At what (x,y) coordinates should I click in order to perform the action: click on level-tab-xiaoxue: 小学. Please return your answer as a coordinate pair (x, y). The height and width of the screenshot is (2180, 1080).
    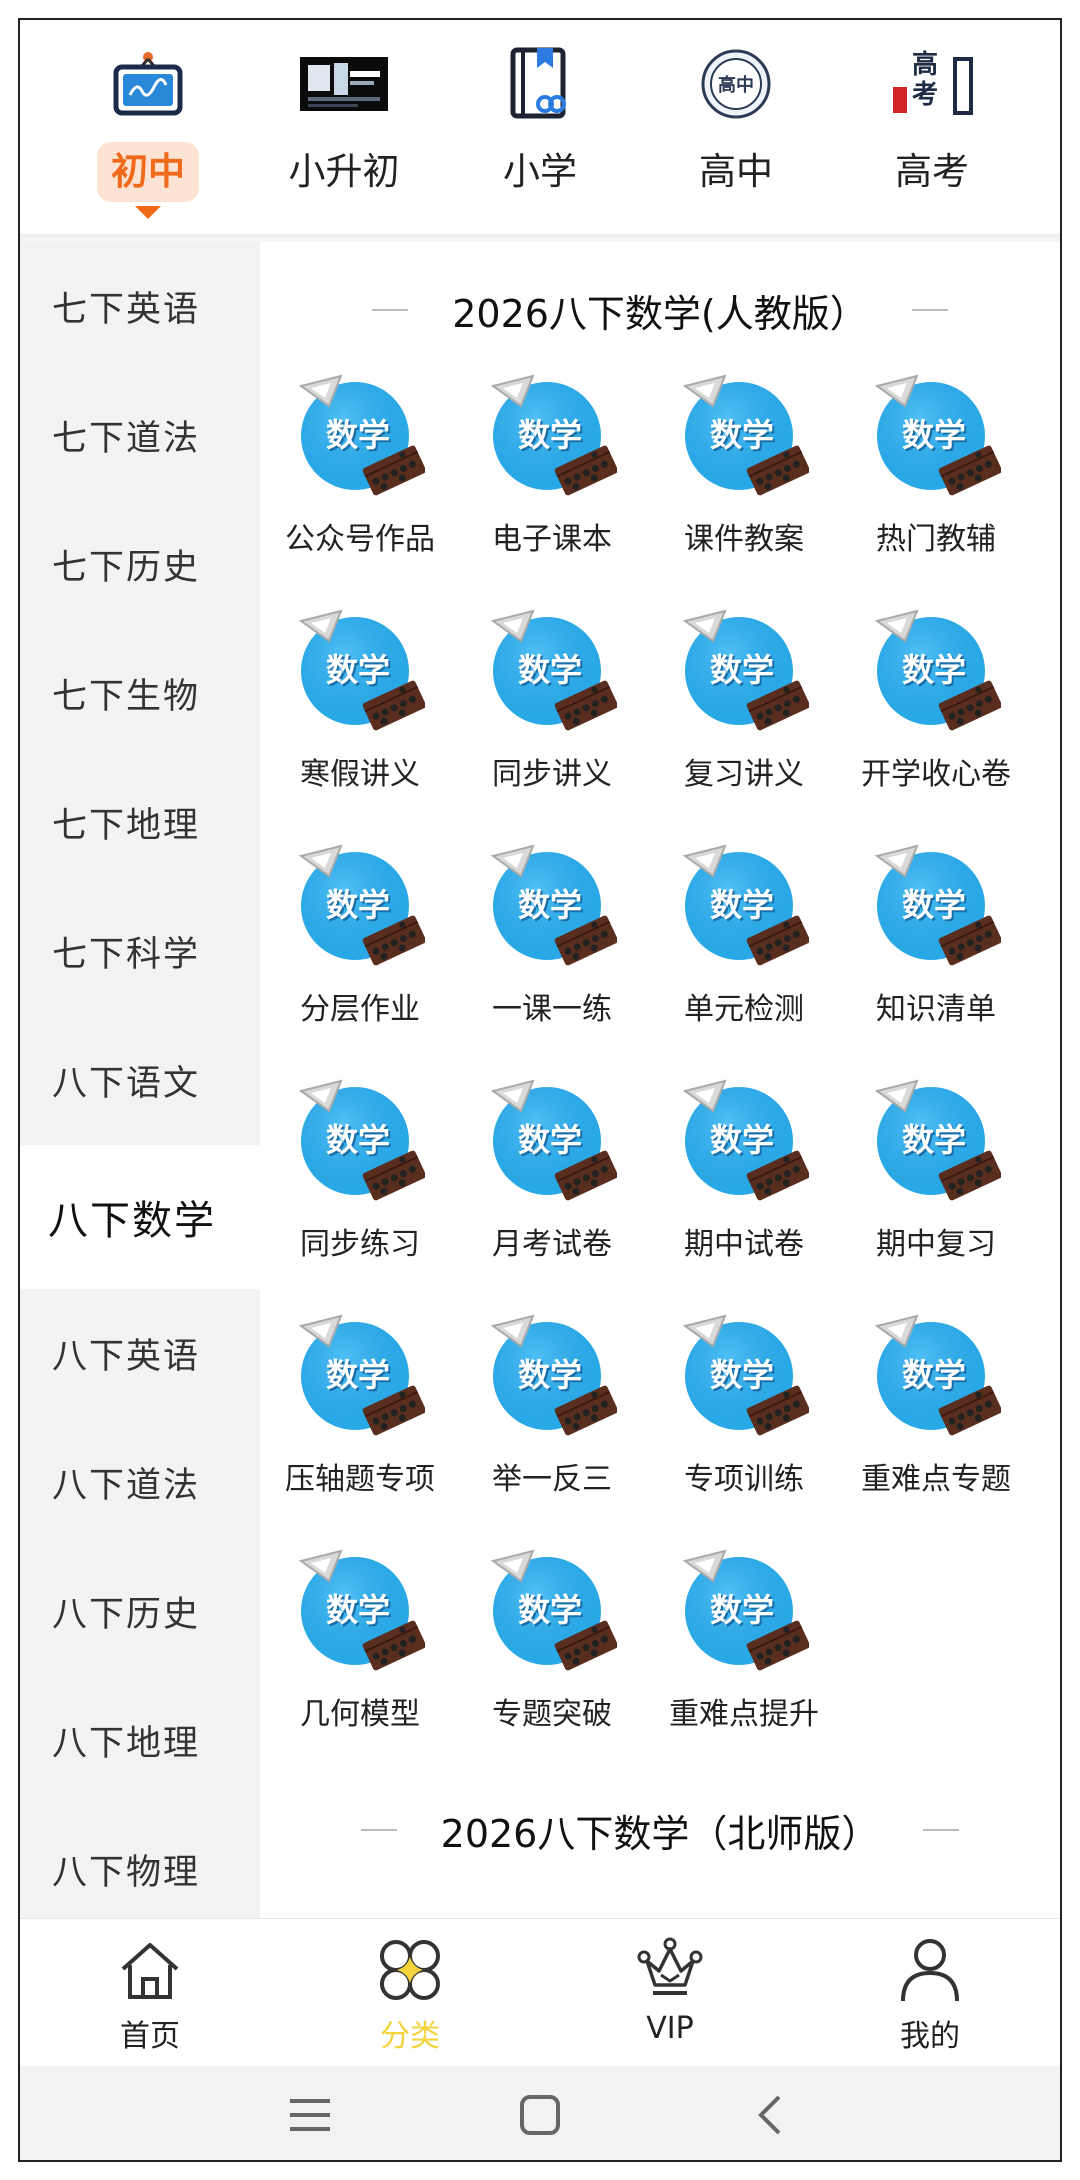
    Looking at the image, I should click on (540, 127).